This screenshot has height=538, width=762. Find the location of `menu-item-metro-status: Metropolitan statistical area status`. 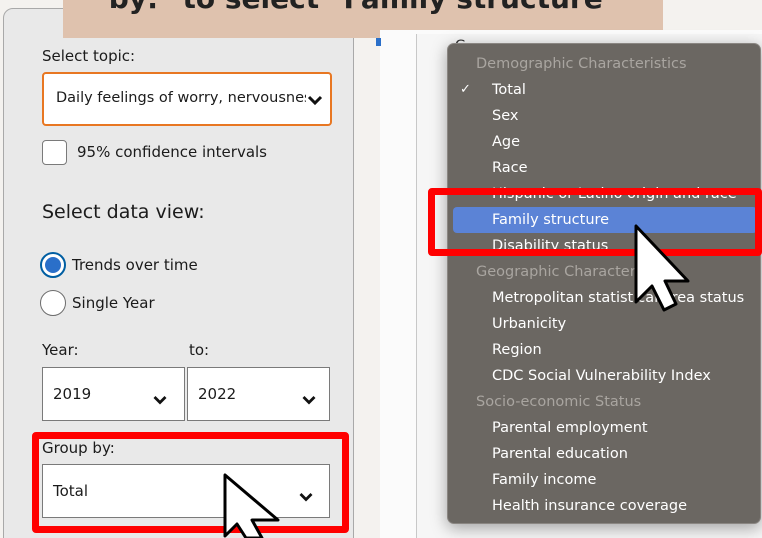

menu-item-metro-status: Metropolitan statistical area status is located at coordinates (604, 298).